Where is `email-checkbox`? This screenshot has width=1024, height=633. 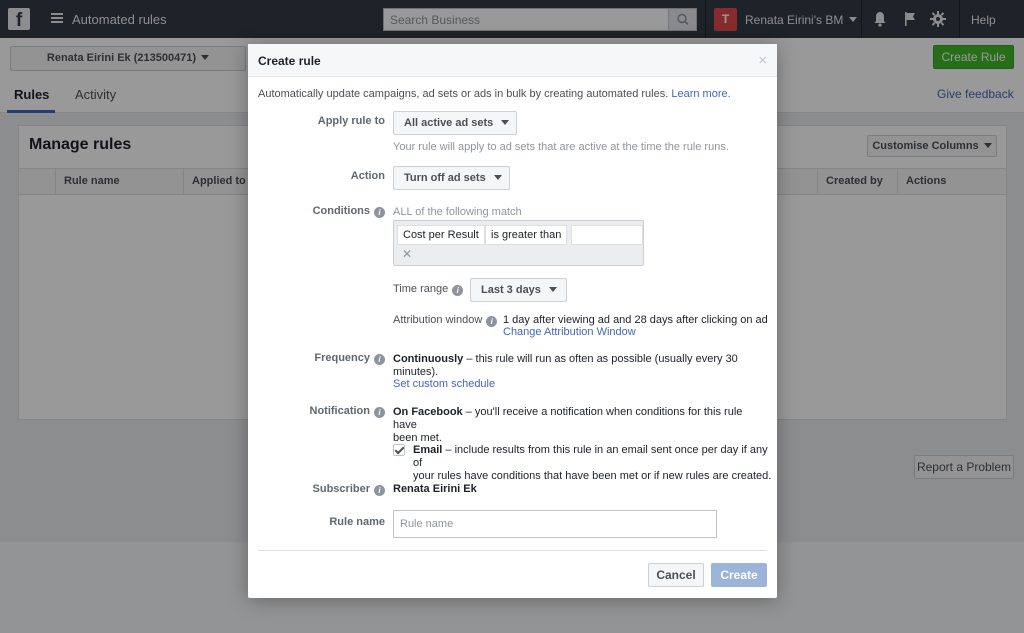
email-checkbox is located at coordinates (399, 450).